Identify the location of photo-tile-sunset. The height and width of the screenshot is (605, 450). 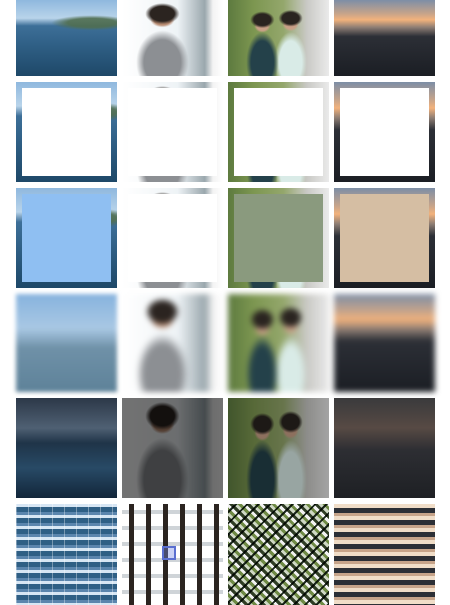
(384, 38).